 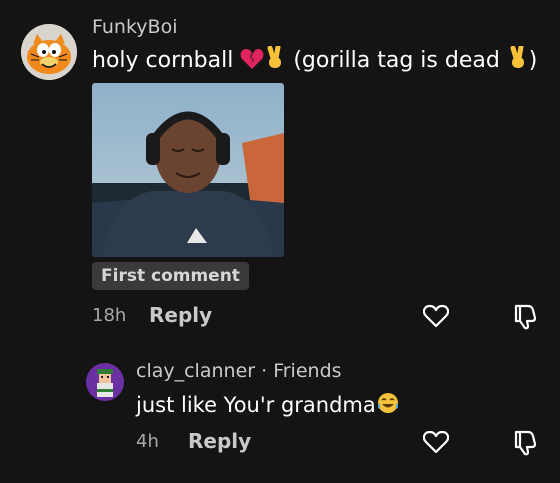 I want to click on comment-text: just like You'r grandma, so click(x=268, y=405).